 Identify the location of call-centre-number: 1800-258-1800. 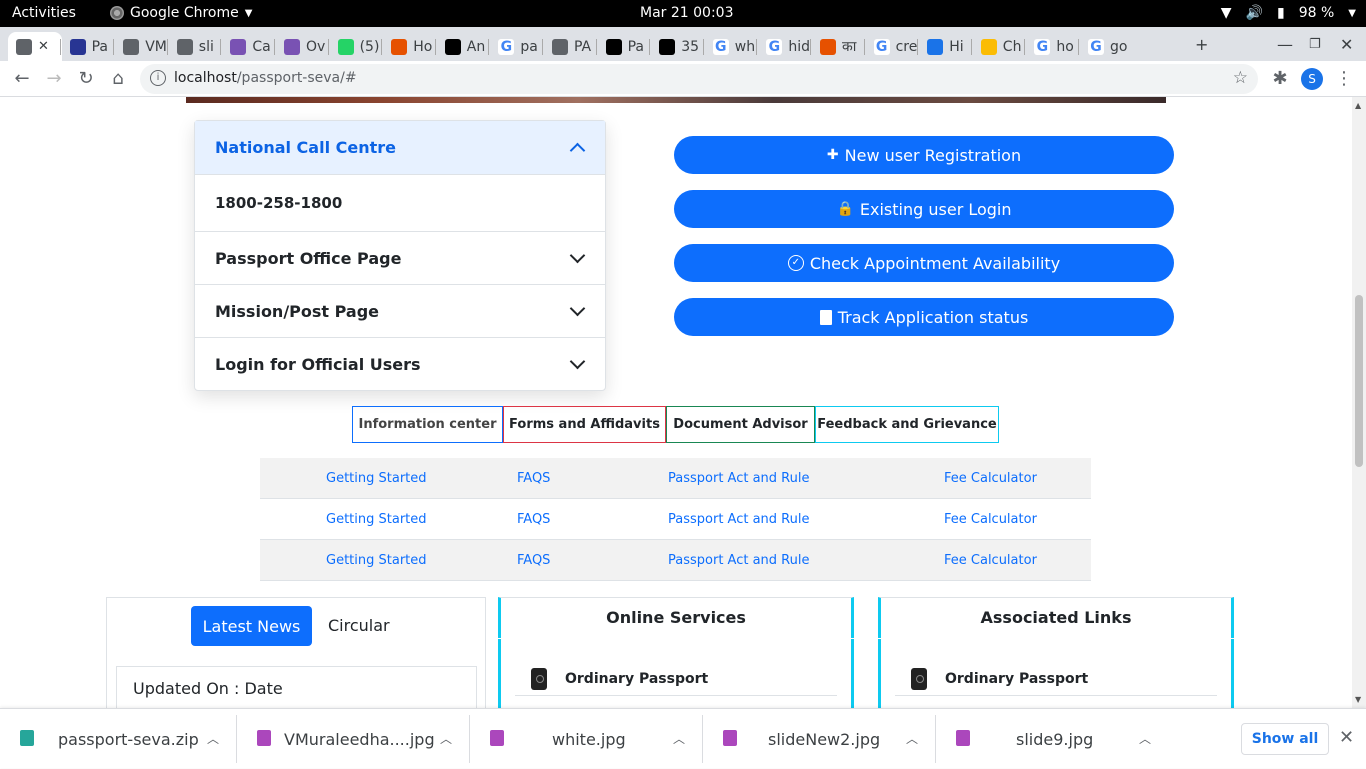
(279, 203).